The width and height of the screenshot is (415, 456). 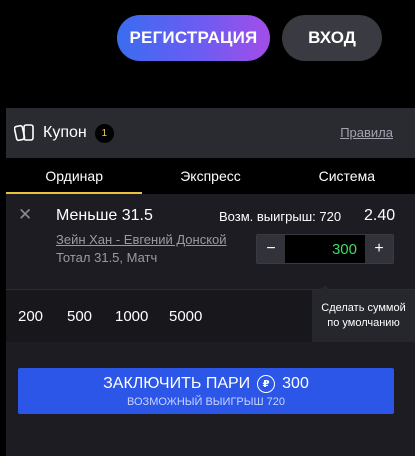 What do you see at coordinates (363, 323) in the screenshot?
I see `set-default-amount-line2: по умолчанию` at bounding box center [363, 323].